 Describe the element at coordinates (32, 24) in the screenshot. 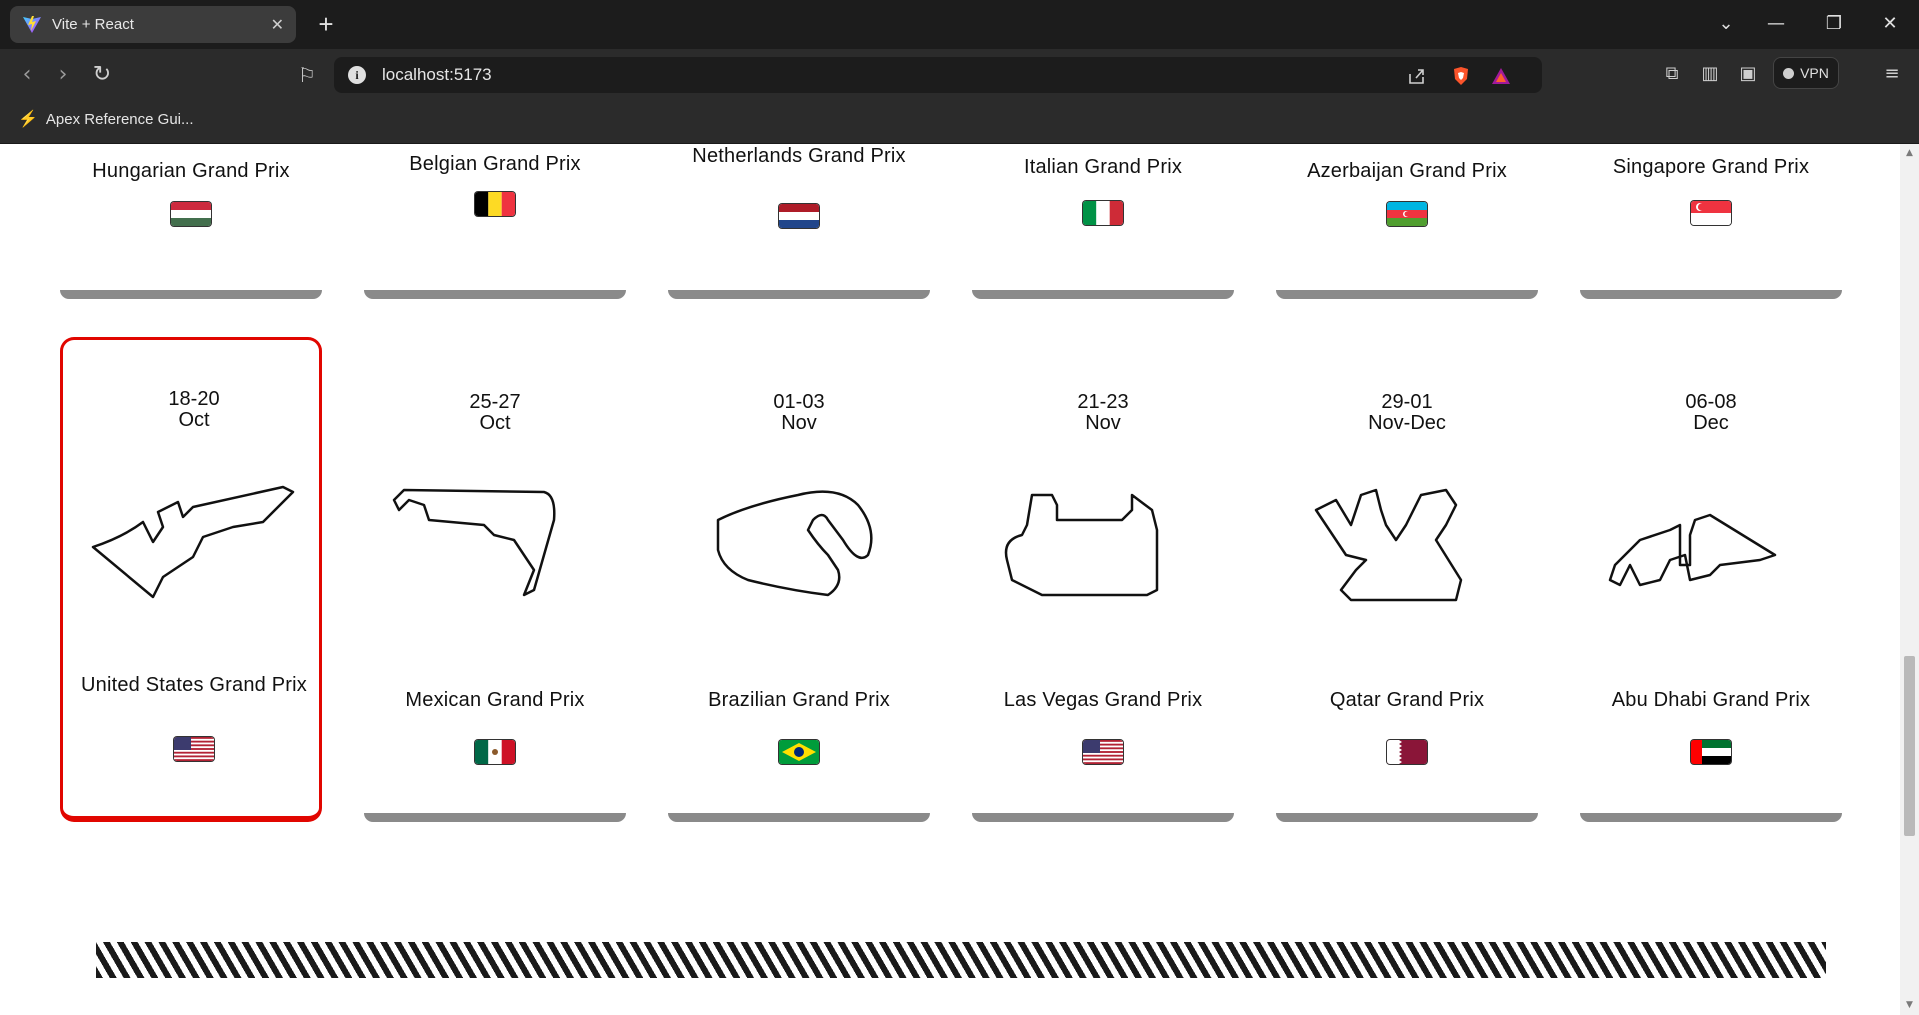

I see `vite-logo-icon` at that location.